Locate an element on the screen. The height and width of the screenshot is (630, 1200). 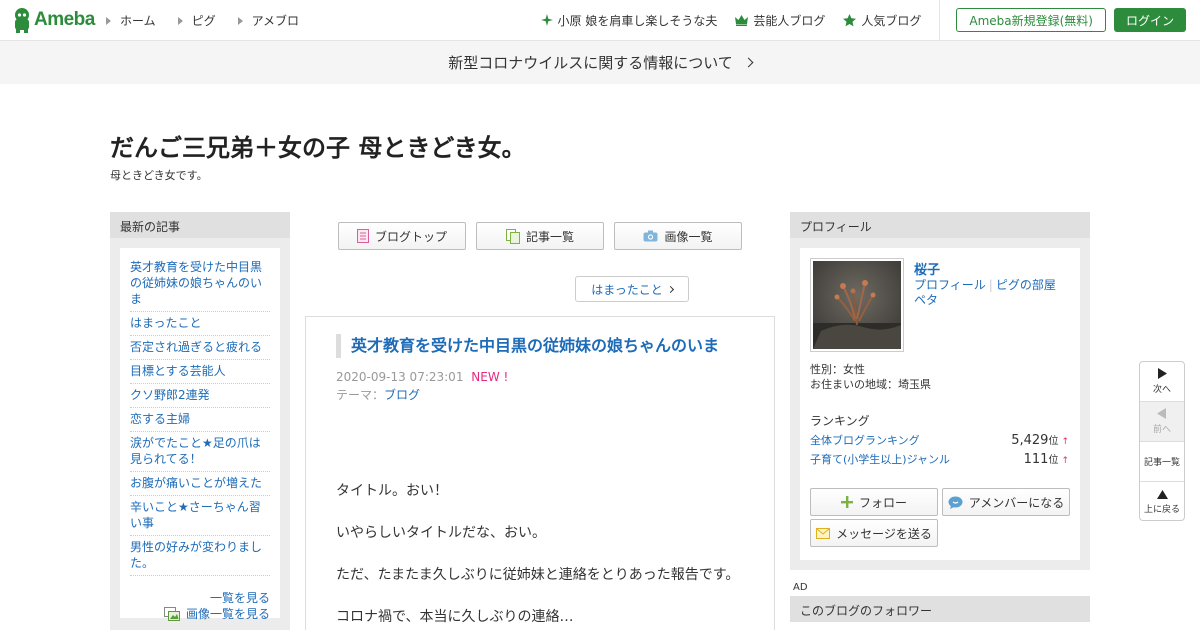
floating-nav: 次へ 前へ 記事一覧 上に戻る is located at coordinates (1162, 441).